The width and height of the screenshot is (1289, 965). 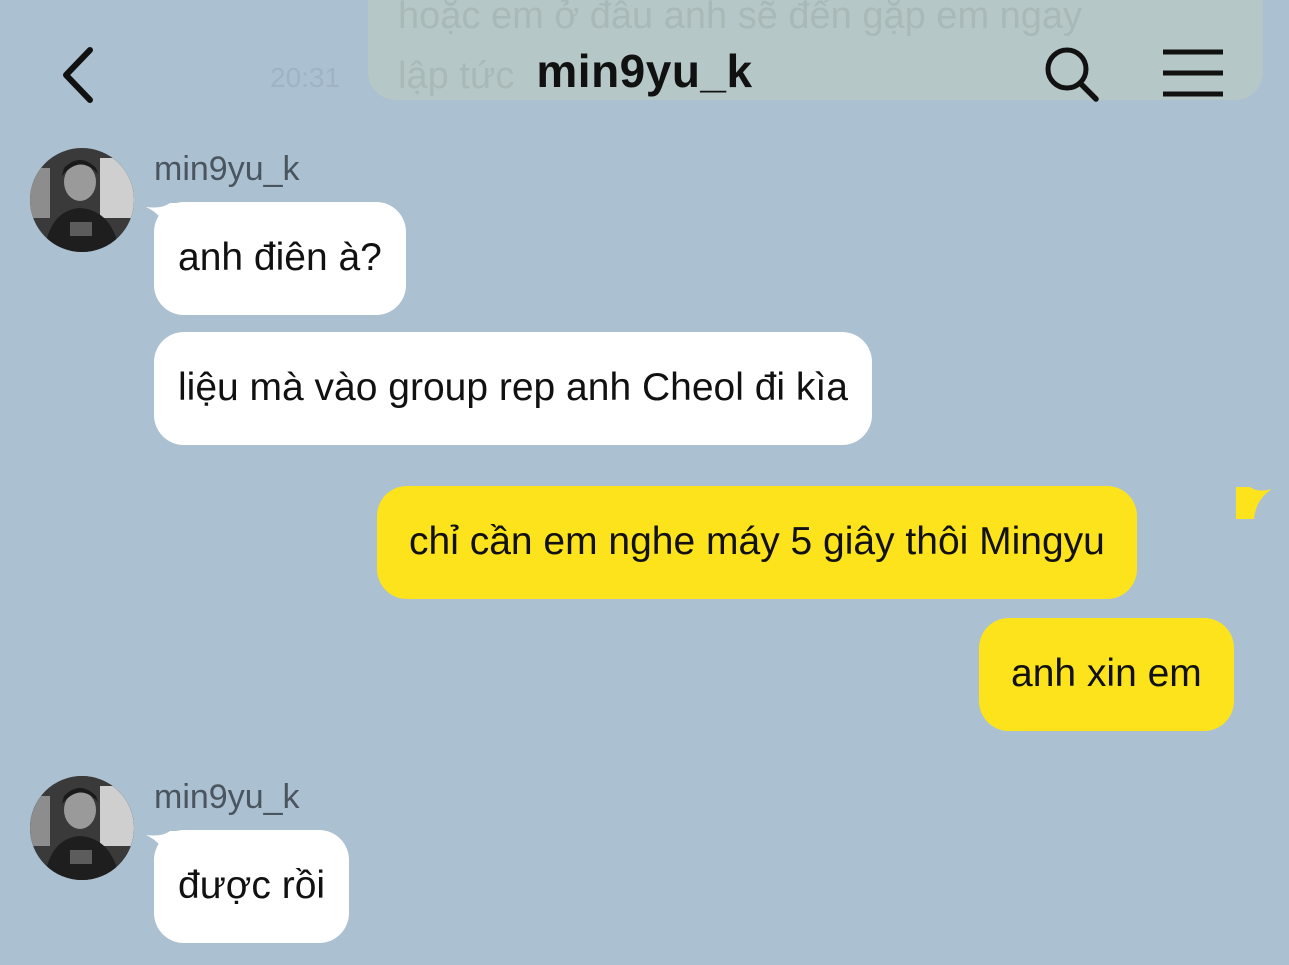 I want to click on menu-button, so click(x=1193, y=74).